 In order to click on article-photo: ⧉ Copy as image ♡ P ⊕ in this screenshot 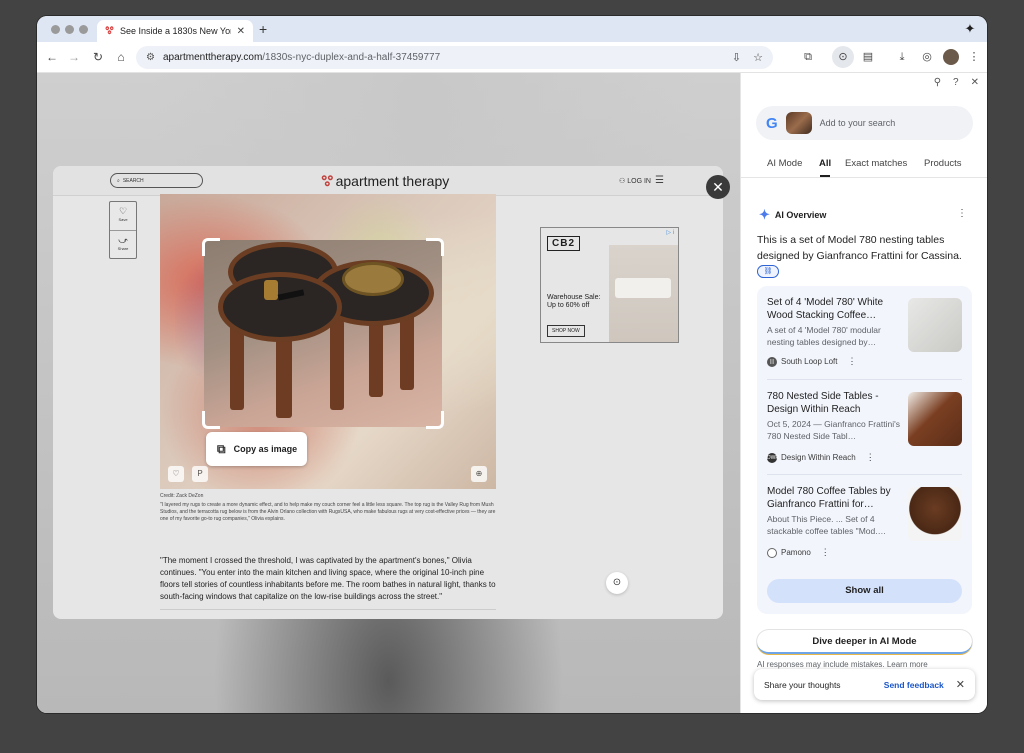, I will do `click(328, 341)`.